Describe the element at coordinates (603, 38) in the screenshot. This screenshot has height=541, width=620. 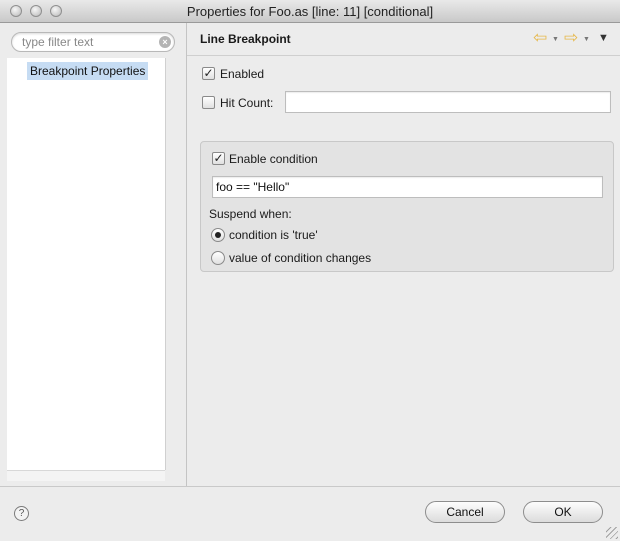
I see `view-menu-icon: ▼` at that location.